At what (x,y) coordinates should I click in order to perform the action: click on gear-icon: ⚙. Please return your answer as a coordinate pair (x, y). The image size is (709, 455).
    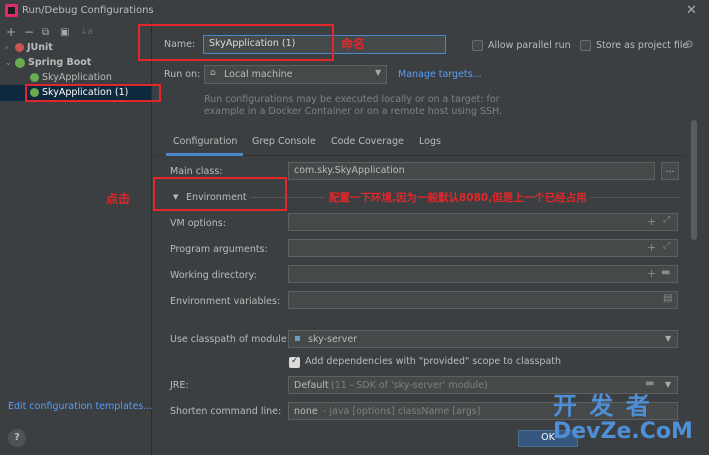
    Looking at the image, I should click on (689, 44).